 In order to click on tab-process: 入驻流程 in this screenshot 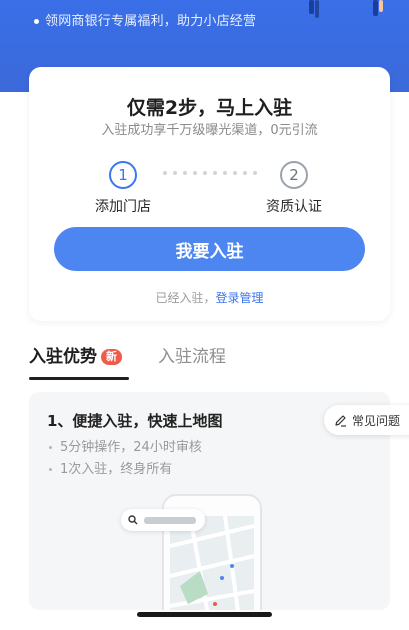, I will do `click(192, 354)`.